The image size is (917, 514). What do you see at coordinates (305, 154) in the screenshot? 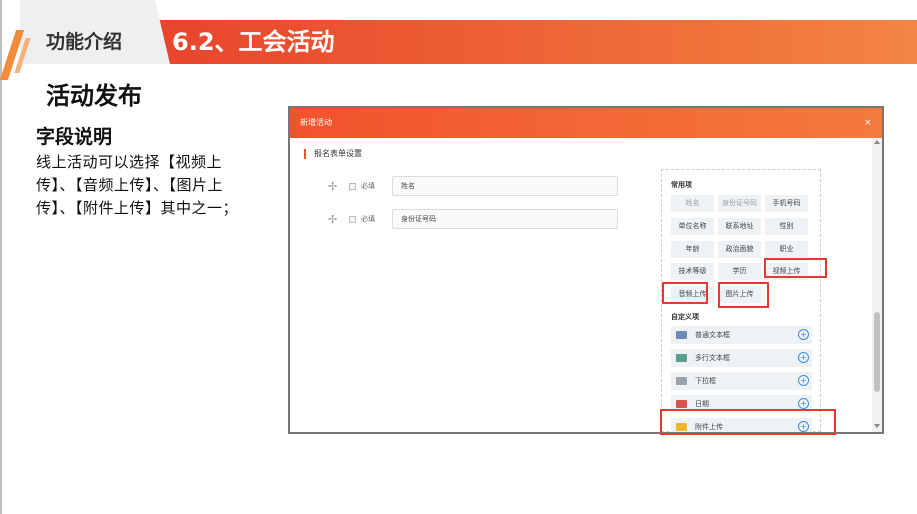
I see `section-marker` at bounding box center [305, 154].